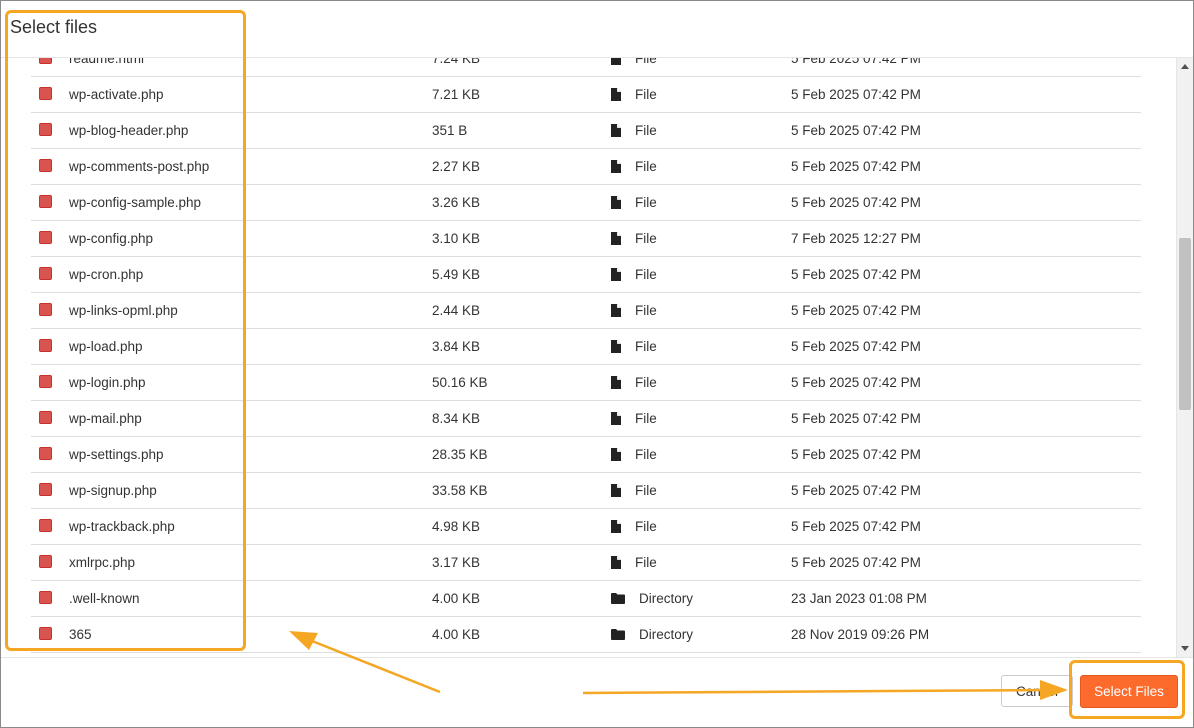  What do you see at coordinates (859, 598) in the screenshot?
I see `file-date: 23 Jan 2023 01:08 PM` at bounding box center [859, 598].